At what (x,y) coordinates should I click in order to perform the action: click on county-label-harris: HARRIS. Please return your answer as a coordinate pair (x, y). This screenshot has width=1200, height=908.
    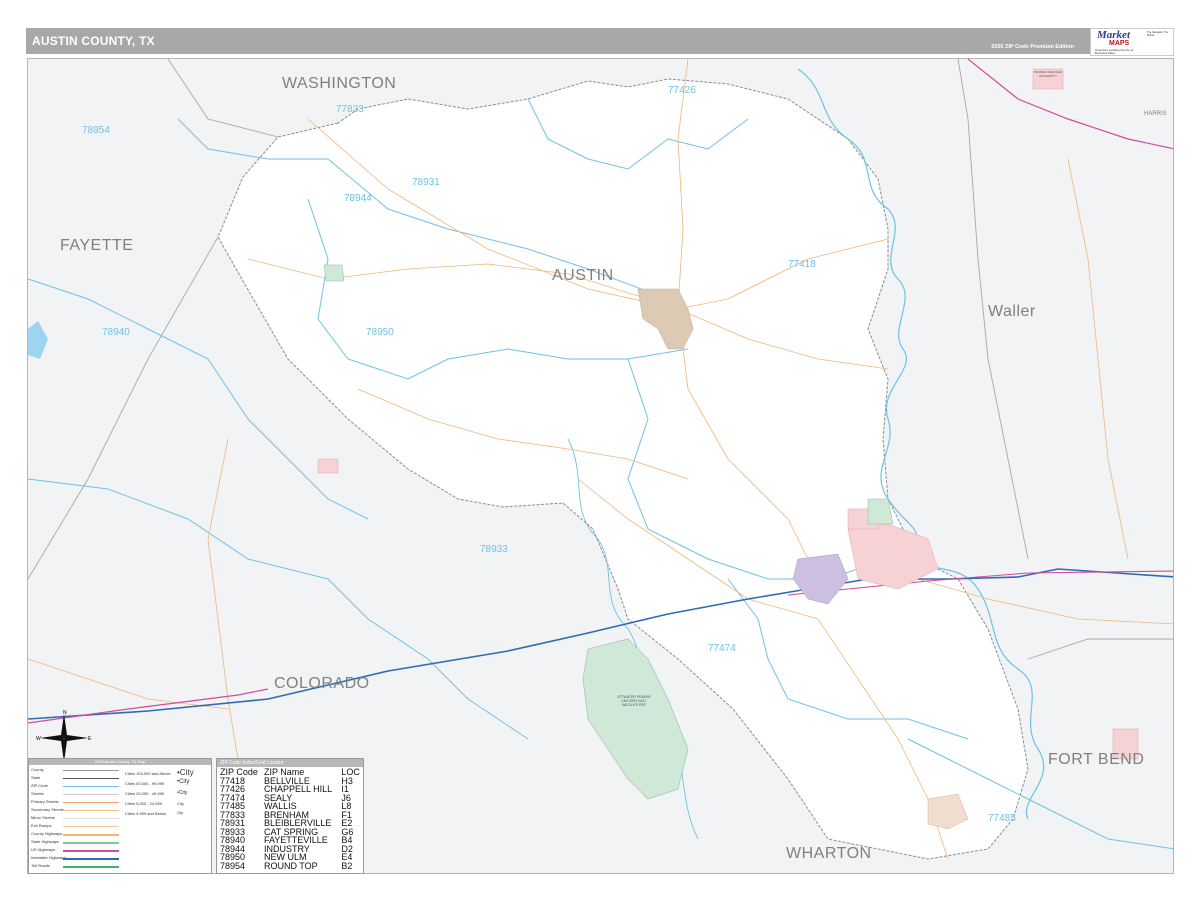
    Looking at the image, I should click on (1155, 114).